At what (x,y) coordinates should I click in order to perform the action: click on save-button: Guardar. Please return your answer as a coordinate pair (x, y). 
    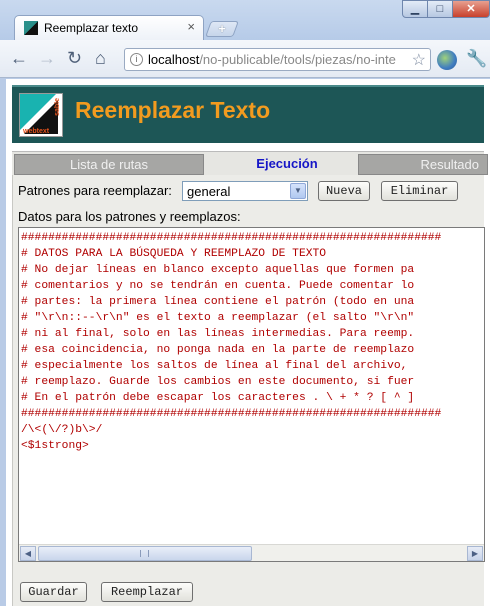
    Looking at the image, I should click on (53, 592).